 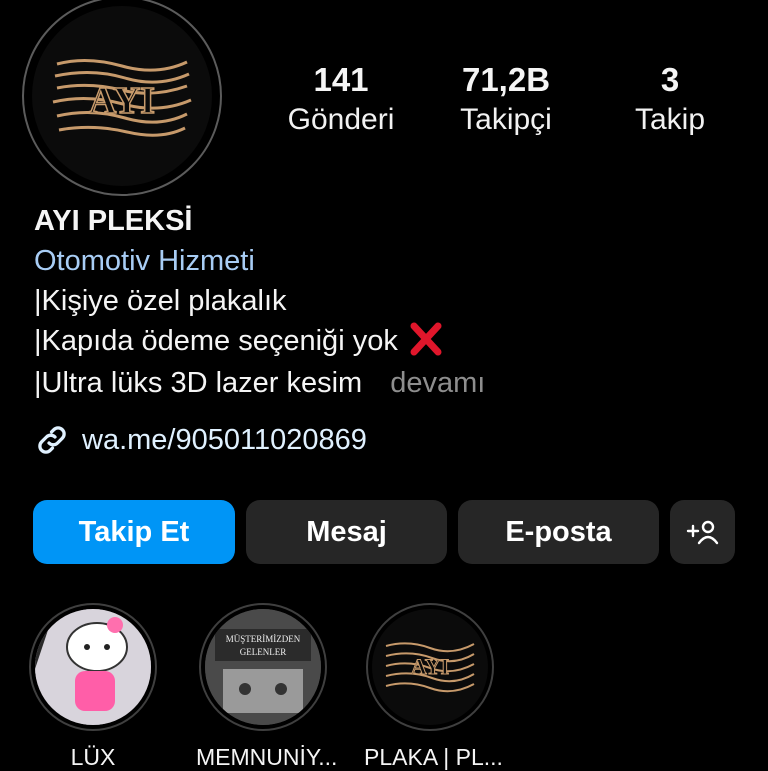 I want to click on add-user-icon, so click(x=702, y=532).